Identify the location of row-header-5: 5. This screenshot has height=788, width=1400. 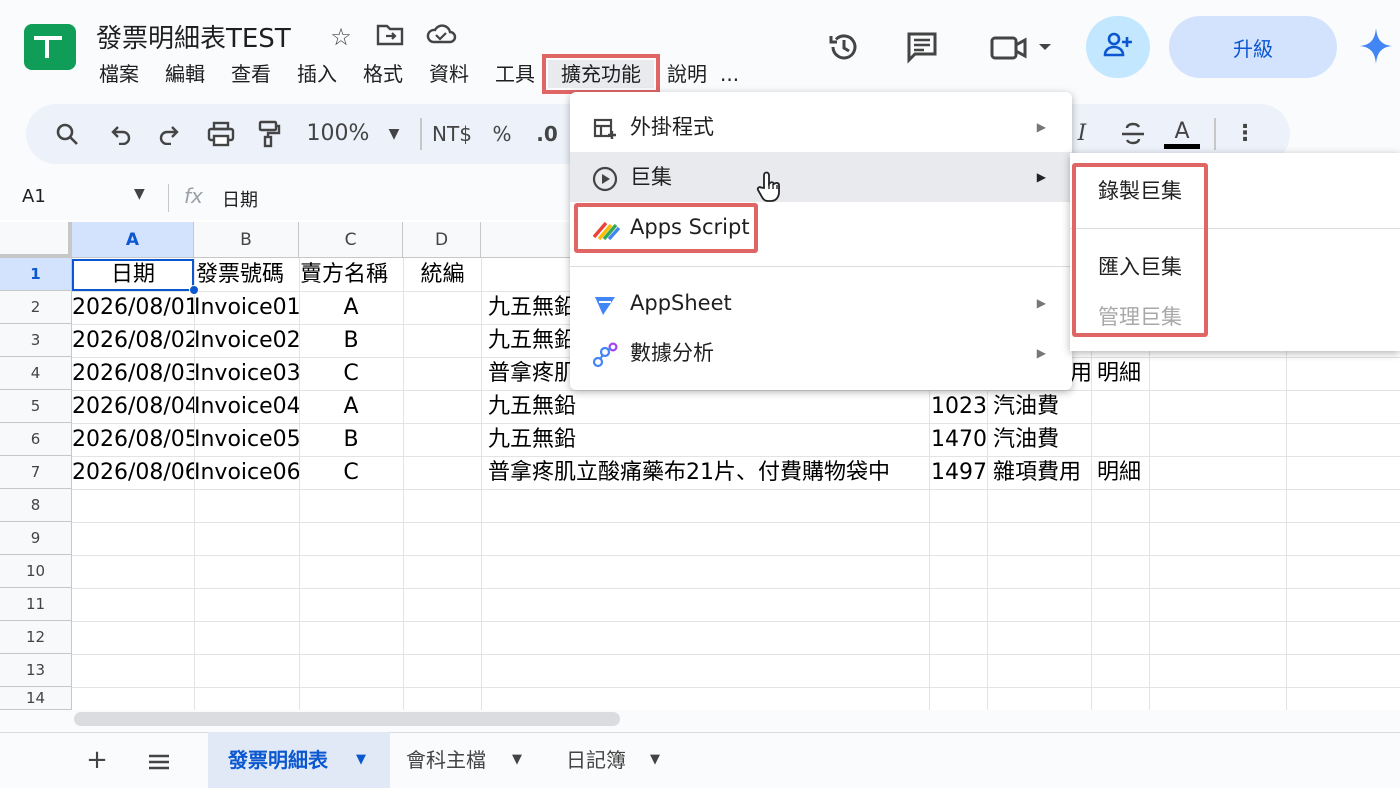
(36, 406).